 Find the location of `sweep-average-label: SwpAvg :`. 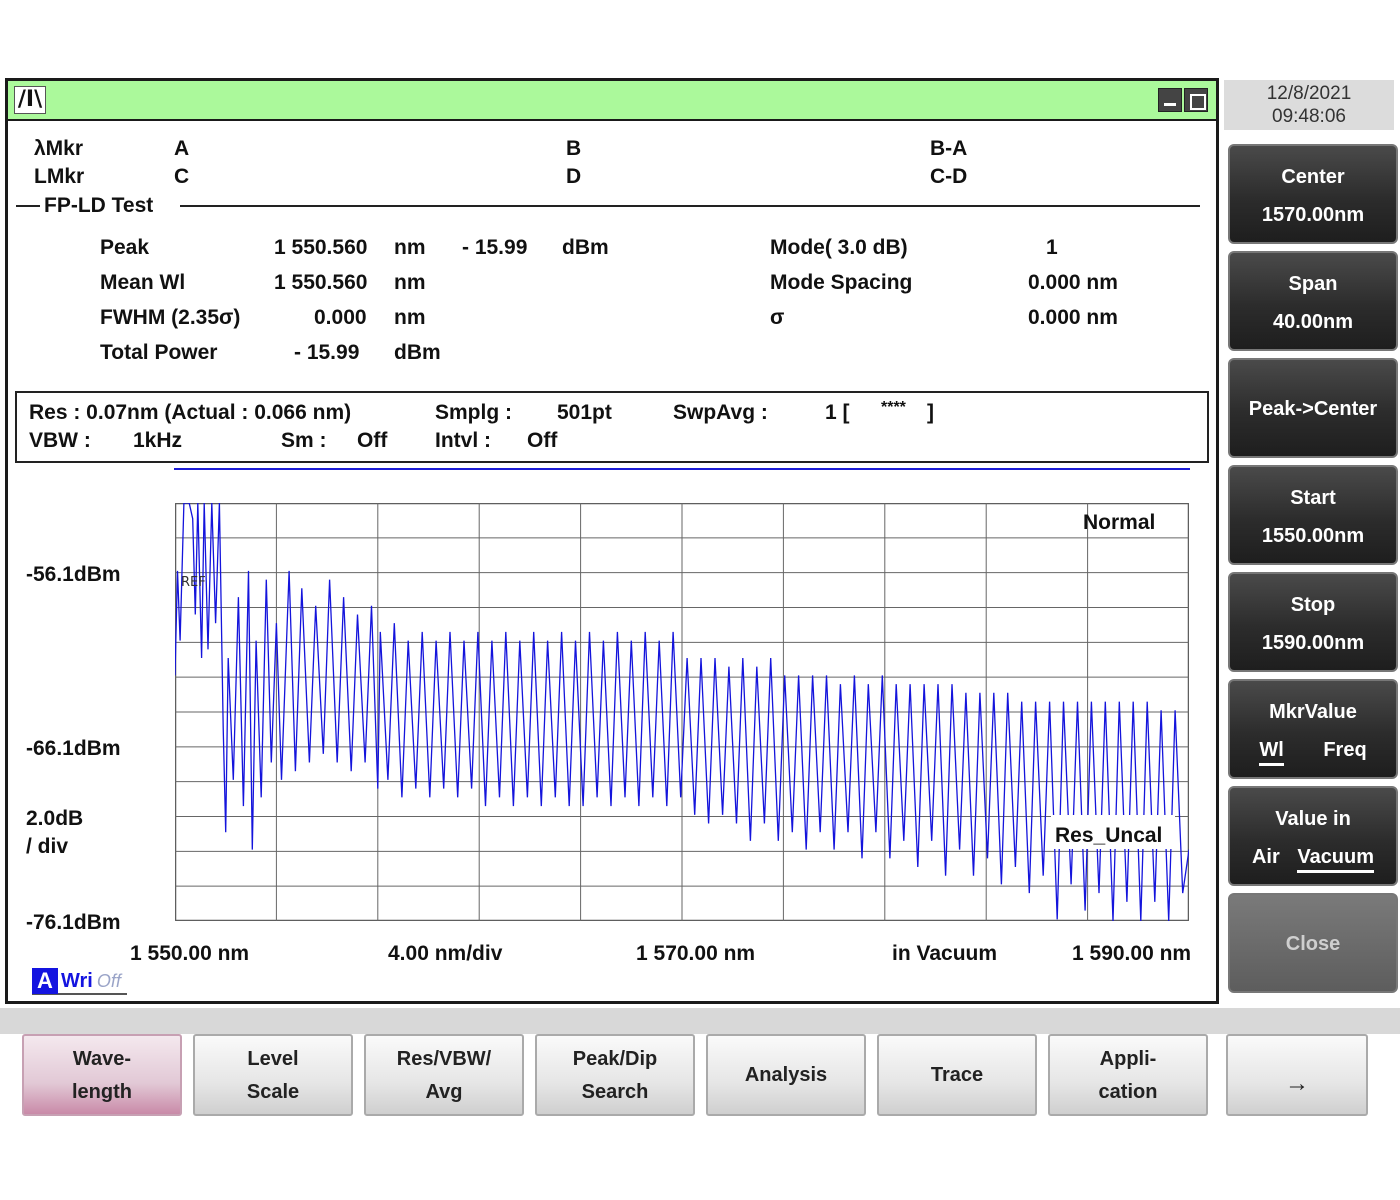

sweep-average-label: SwpAvg : is located at coordinates (720, 412).